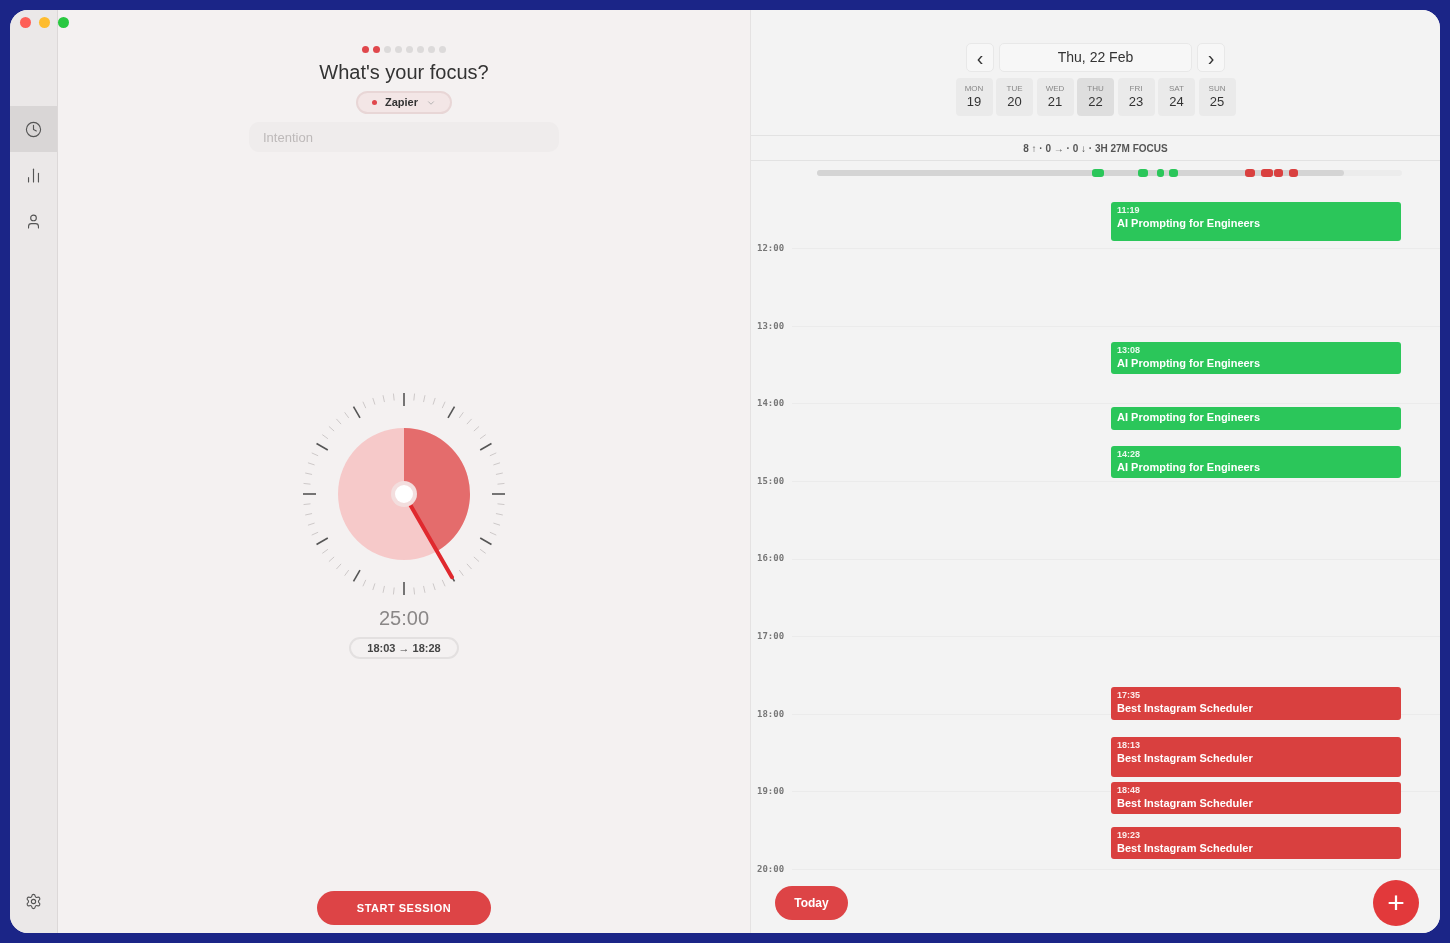 The height and width of the screenshot is (943, 1450). What do you see at coordinates (771, 714) in the screenshot?
I see `hour-label: 18:00` at bounding box center [771, 714].